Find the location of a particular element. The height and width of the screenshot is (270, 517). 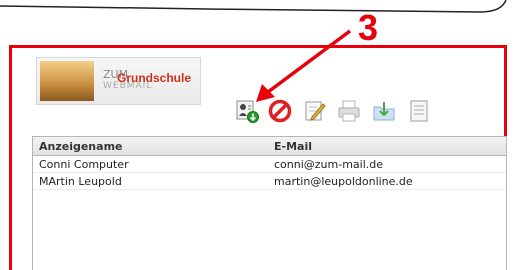

step-number-label: 3 is located at coordinates (368, 27).